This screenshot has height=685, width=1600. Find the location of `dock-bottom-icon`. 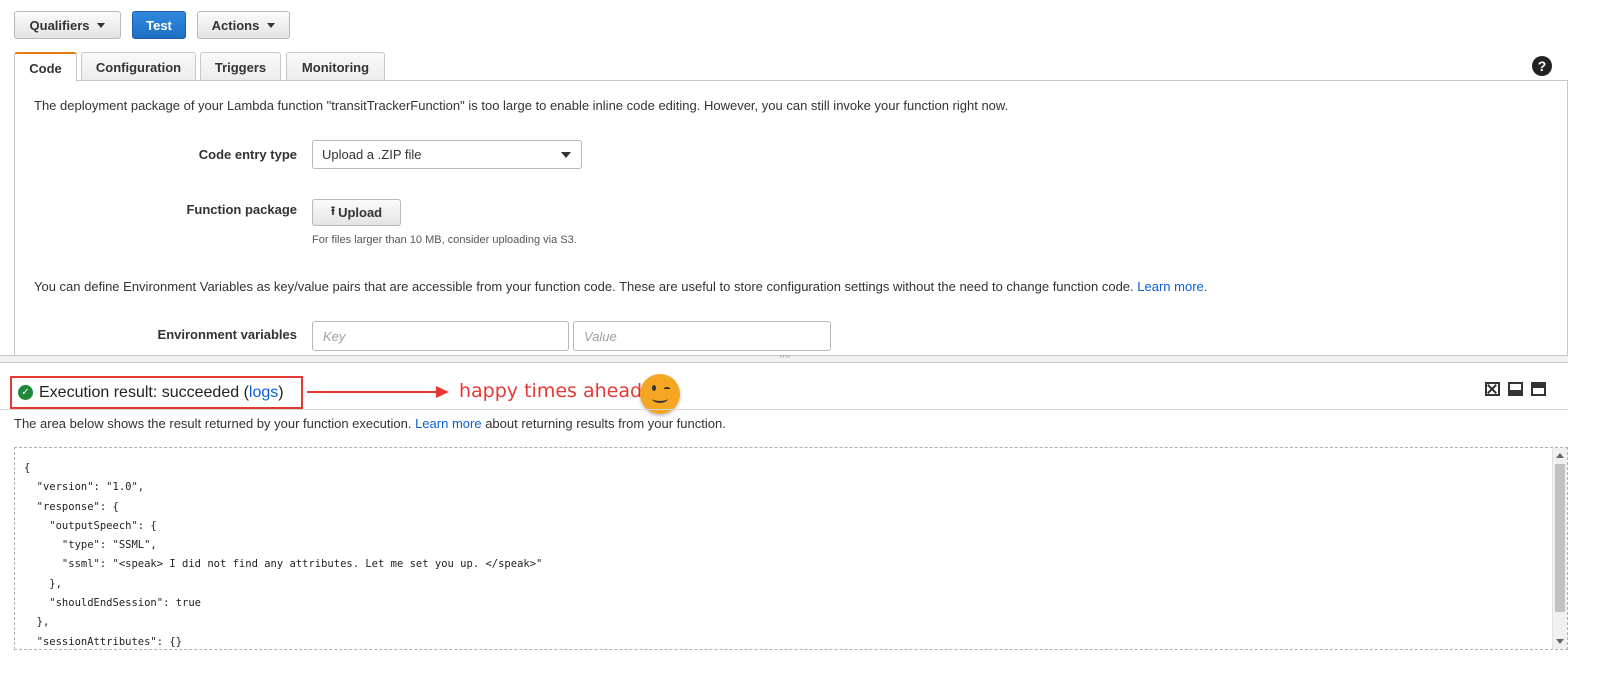

dock-bottom-icon is located at coordinates (1515, 389).